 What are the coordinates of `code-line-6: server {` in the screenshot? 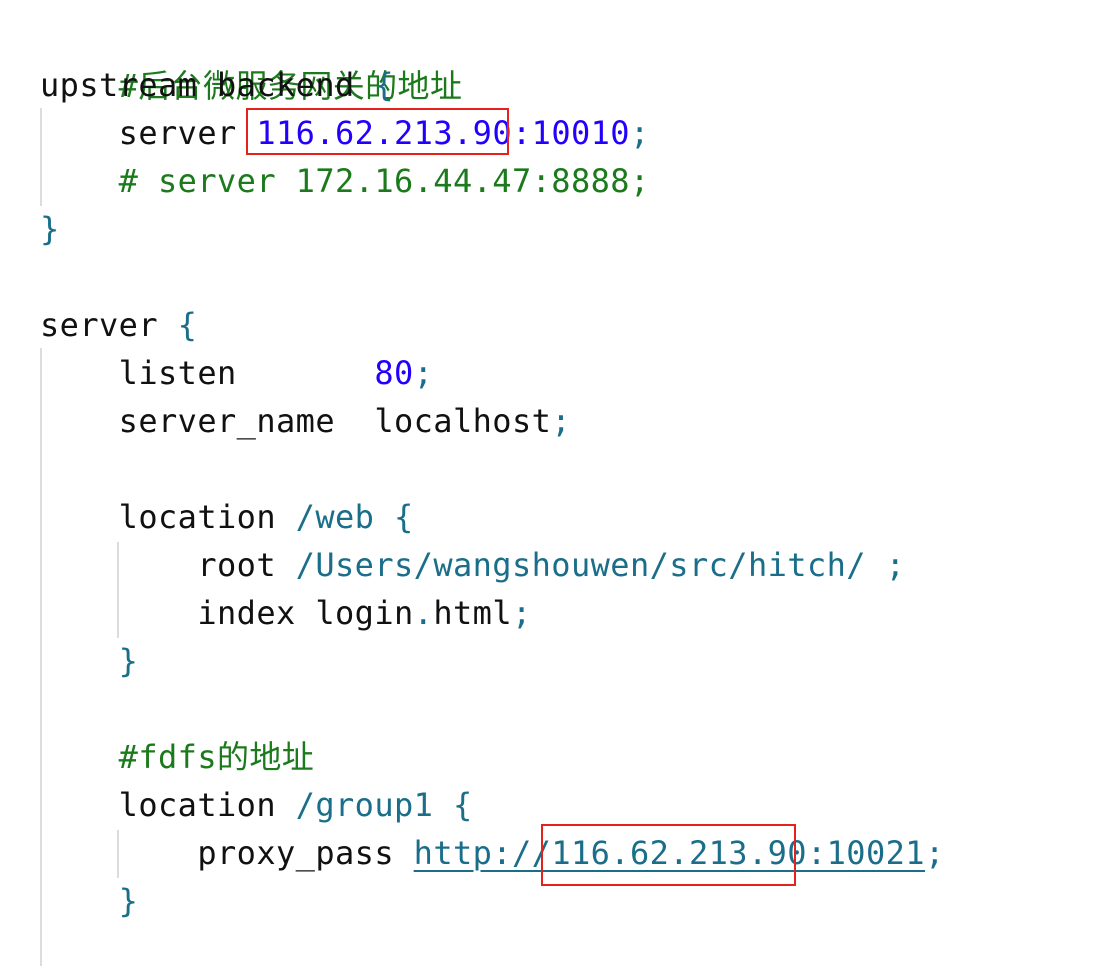 It's located at (118, 325).